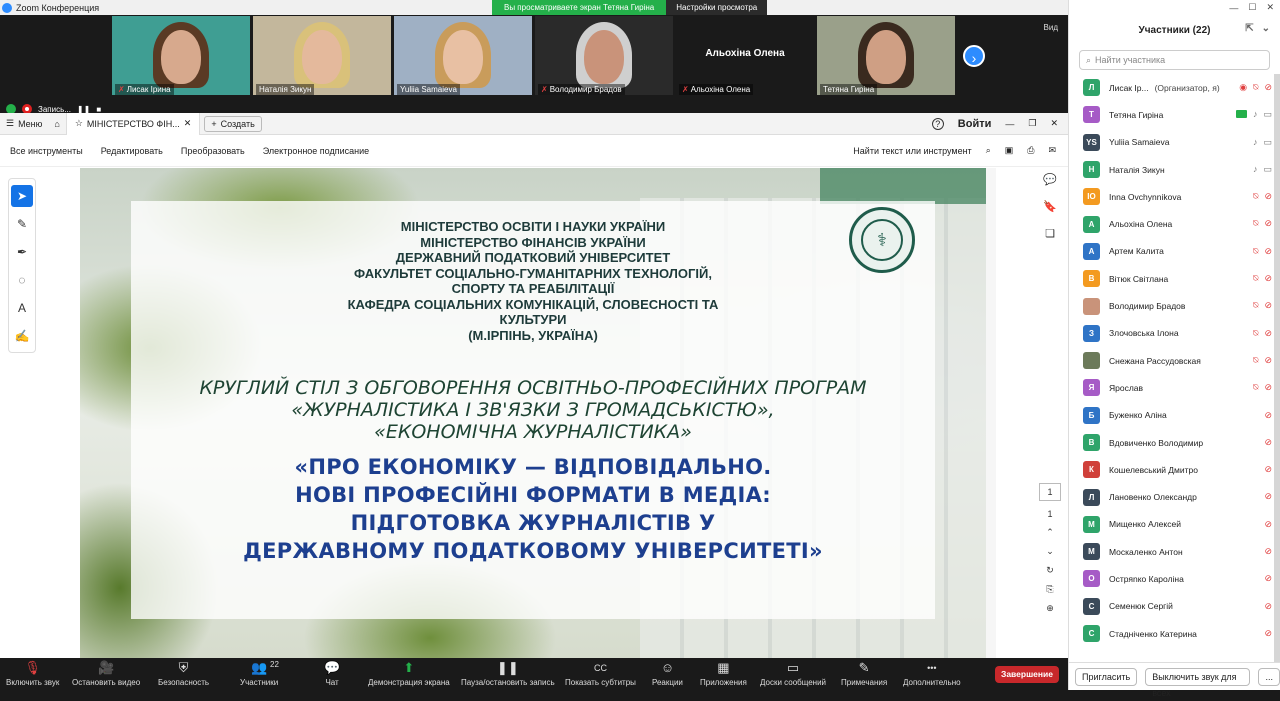  What do you see at coordinates (133, 123) in the screenshot?
I see `document-tab: ☆ МІНІСТЕРСТВО ФІН... ✕` at bounding box center [133, 123].